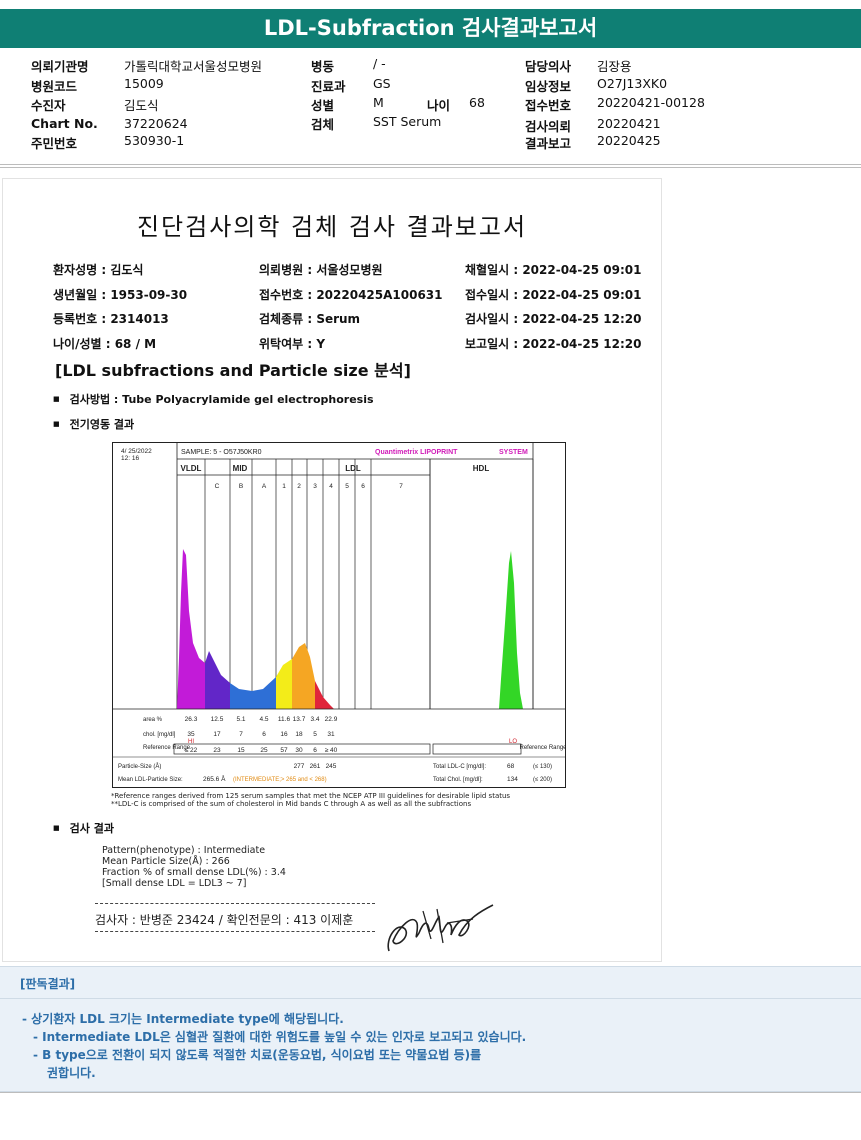  What do you see at coordinates (284, 719) in the screenshot?
I see `area-value: 11.6` at bounding box center [284, 719].